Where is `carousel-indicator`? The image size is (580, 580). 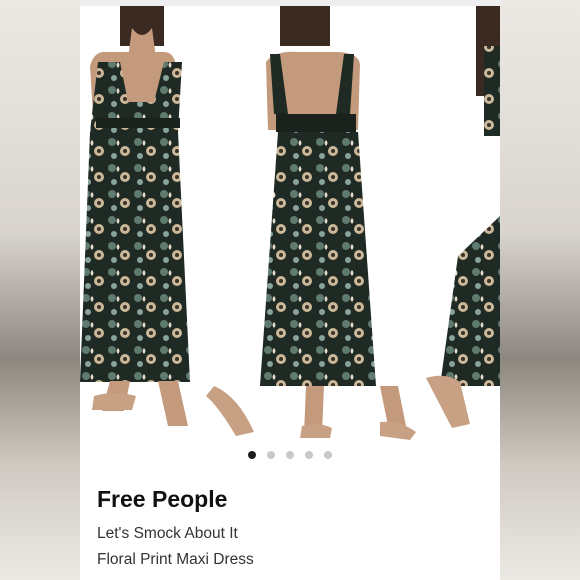
carousel-indicator is located at coordinates (290, 455).